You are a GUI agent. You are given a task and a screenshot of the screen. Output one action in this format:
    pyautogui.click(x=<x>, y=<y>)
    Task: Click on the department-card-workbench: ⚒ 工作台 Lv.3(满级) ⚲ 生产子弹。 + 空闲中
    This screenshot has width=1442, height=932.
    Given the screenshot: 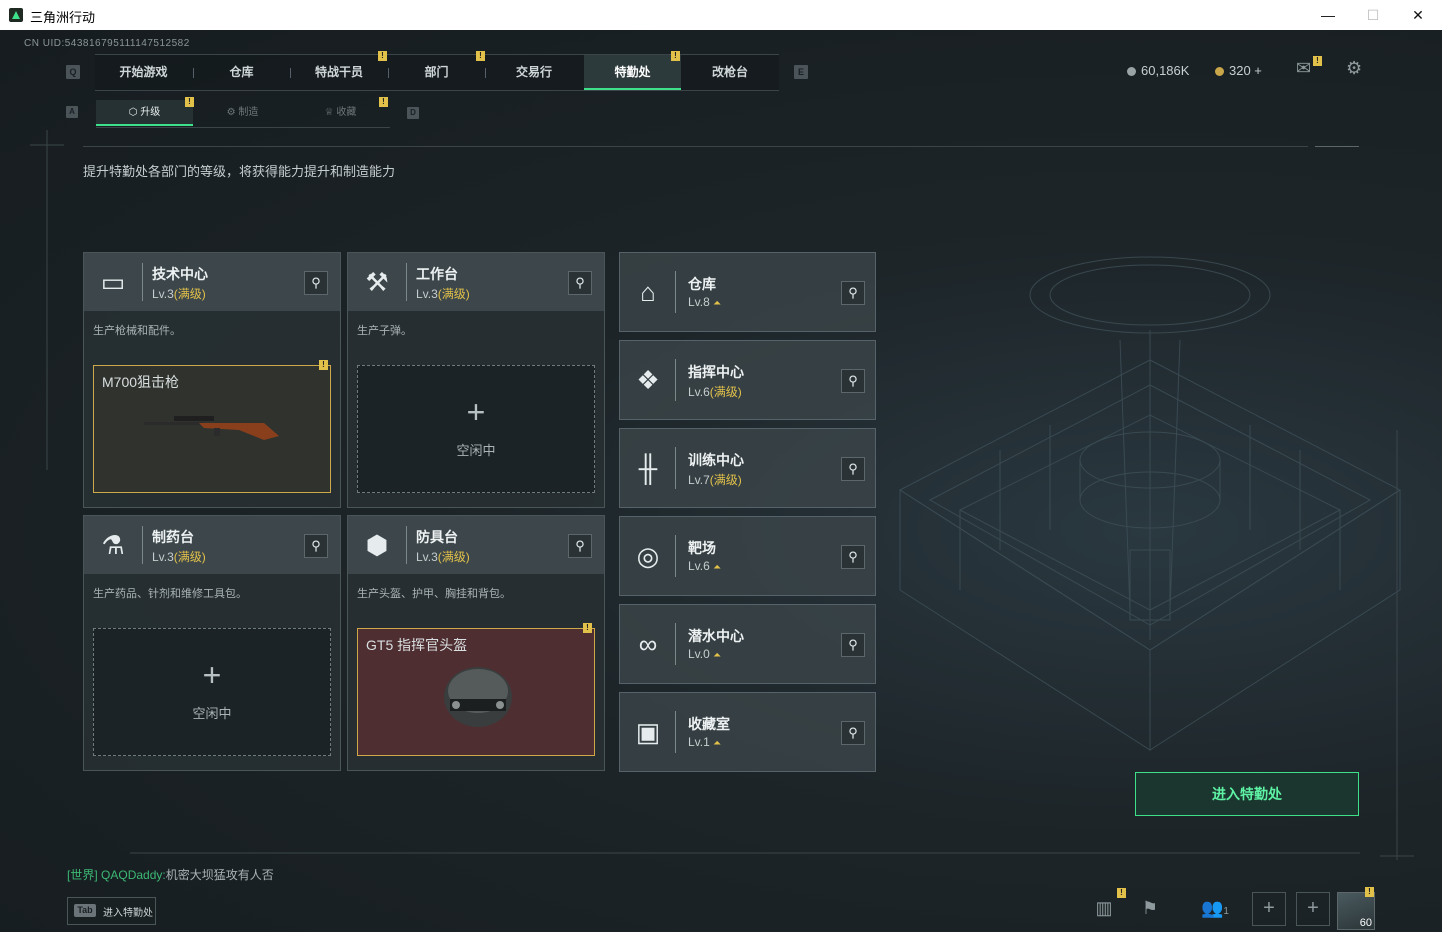 What is the action you would take?
    pyautogui.click(x=476, y=380)
    